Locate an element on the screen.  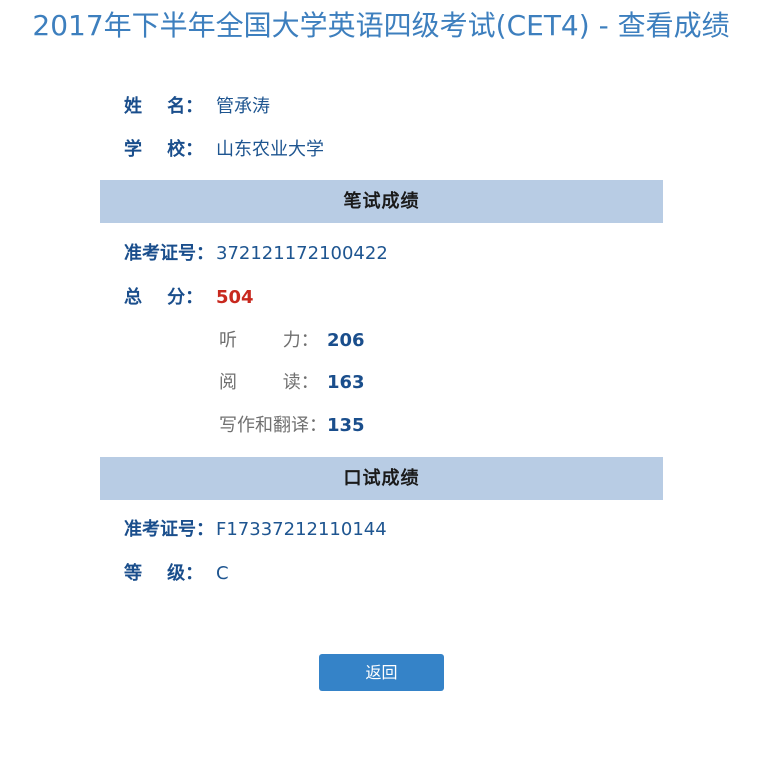
written-ticket-row: 准考证号： 372121172100422 is located at coordinates (256, 254).